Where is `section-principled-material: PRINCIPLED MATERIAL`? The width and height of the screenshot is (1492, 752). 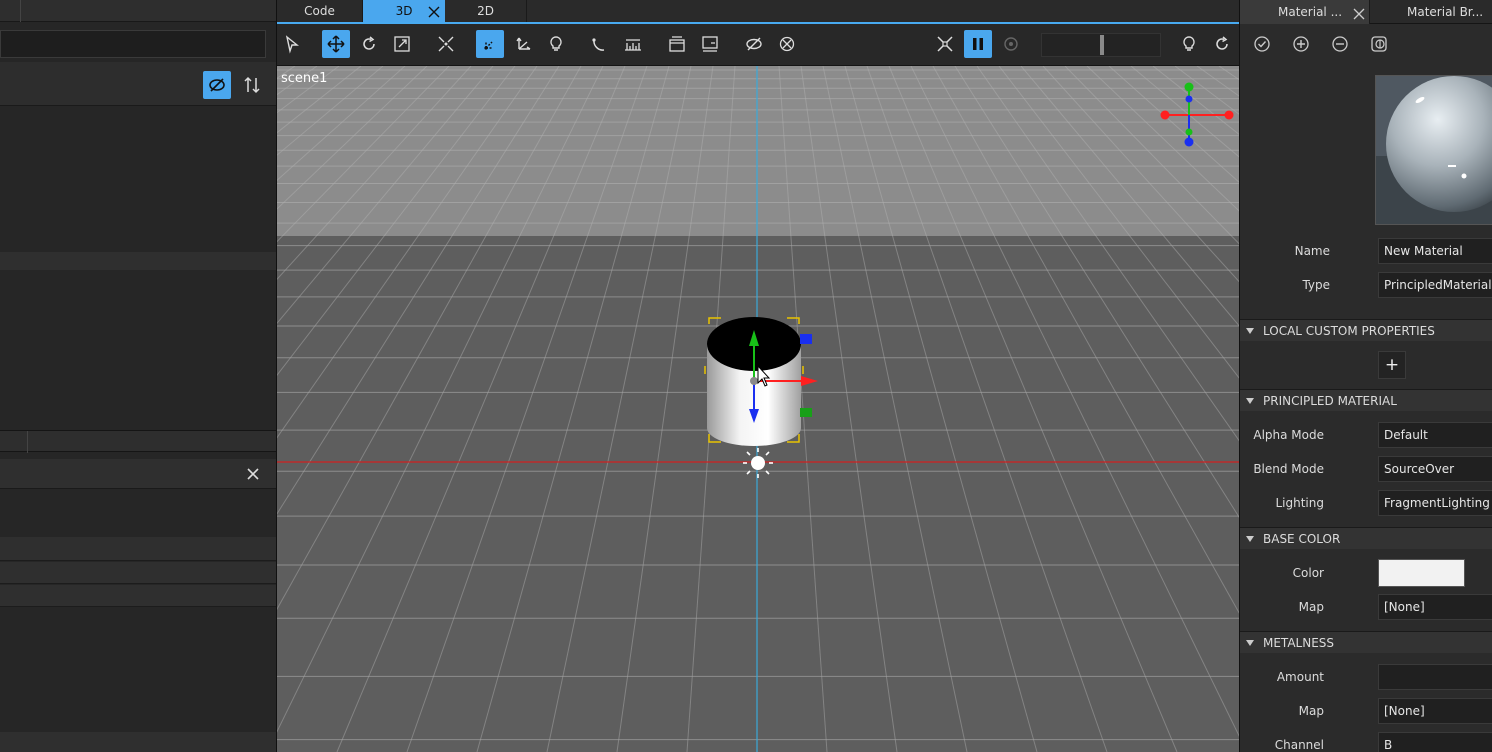
section-principled-material: PRINCIPLED MATERIAL is located at coordinates (1366, 400).